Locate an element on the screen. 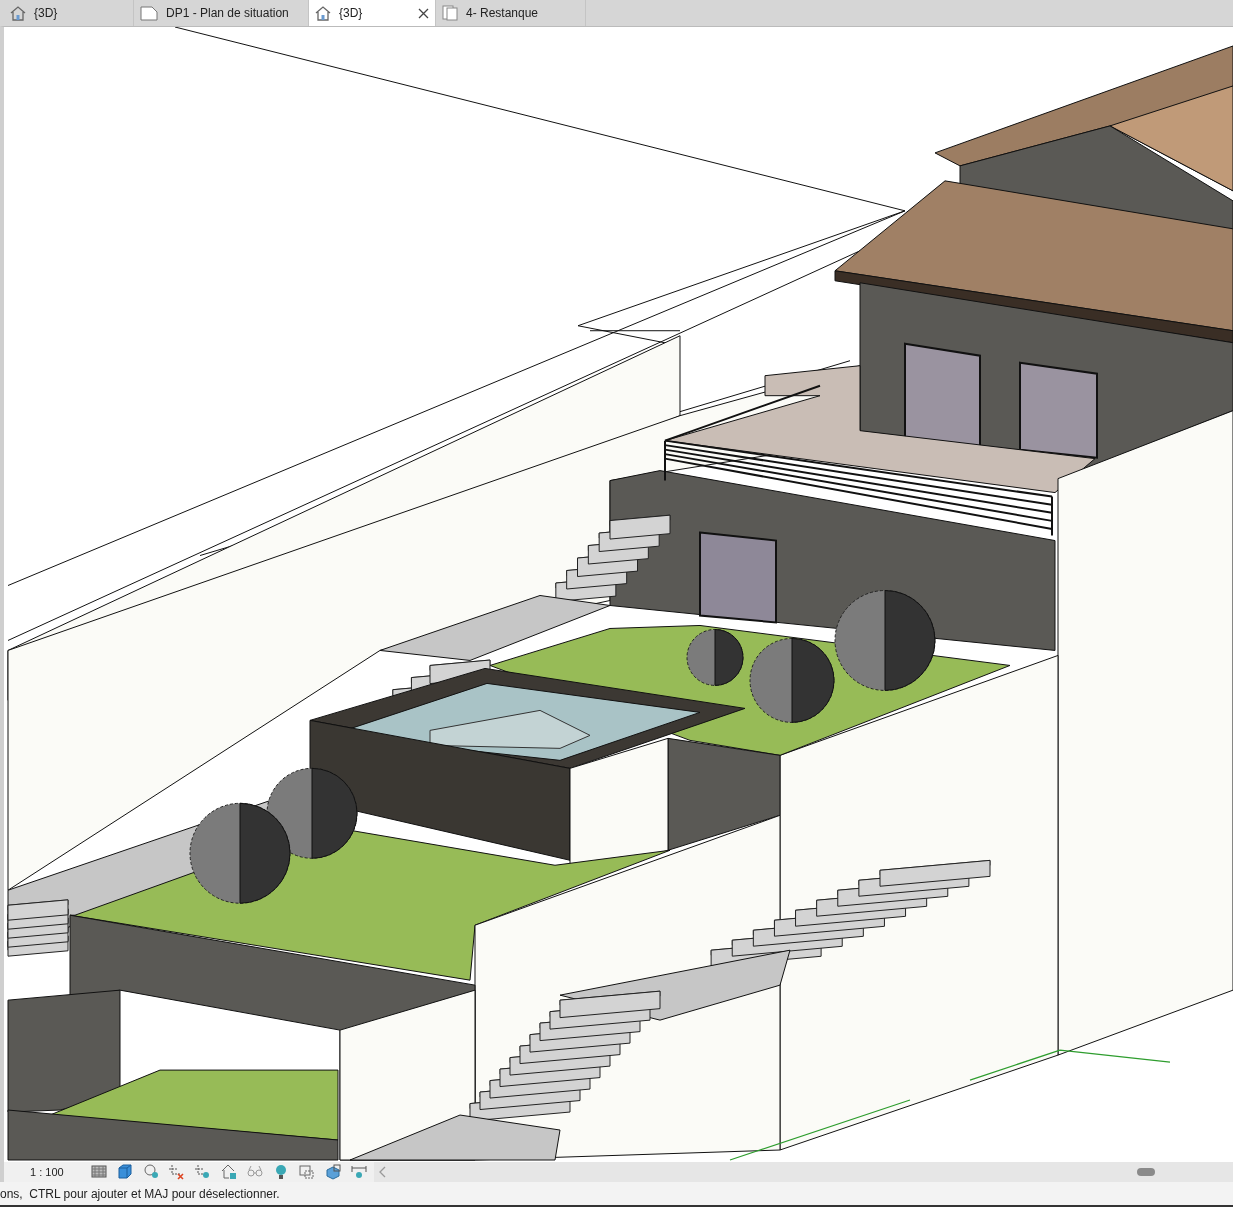 The width and height of the screenshot is (1233, 1207). document-icon is located at coordinates (450, 13).